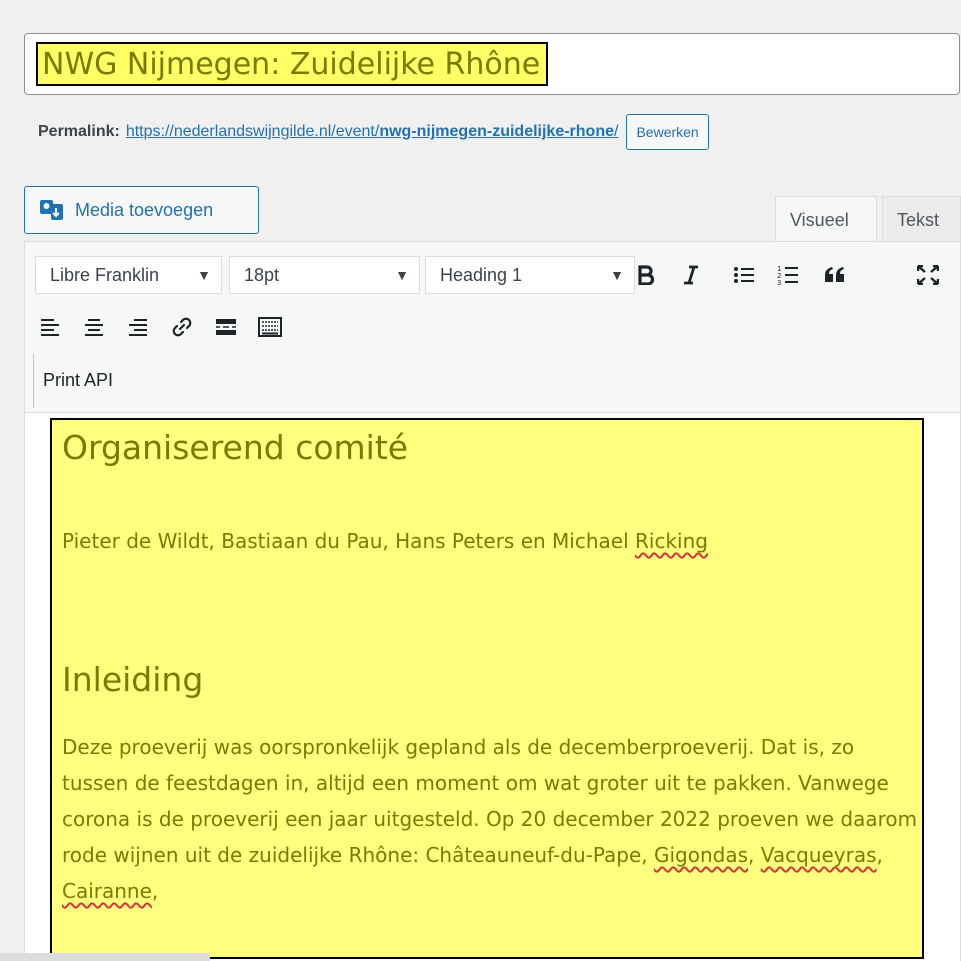  I want to click on bold-button, so click(646, 275).